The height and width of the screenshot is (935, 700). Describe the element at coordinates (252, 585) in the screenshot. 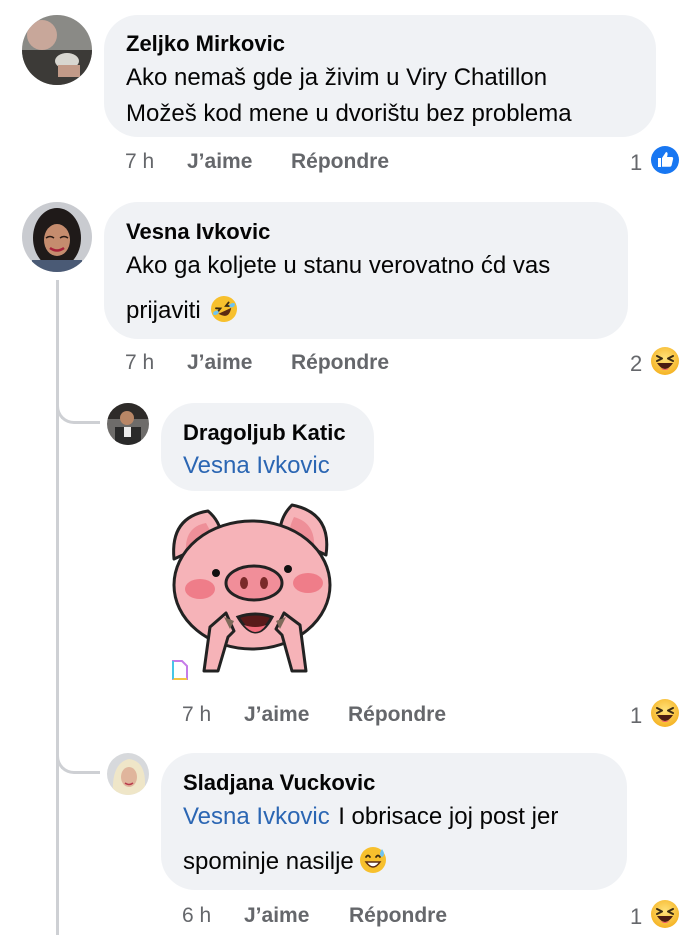

I see `pig-sticker` at that location.